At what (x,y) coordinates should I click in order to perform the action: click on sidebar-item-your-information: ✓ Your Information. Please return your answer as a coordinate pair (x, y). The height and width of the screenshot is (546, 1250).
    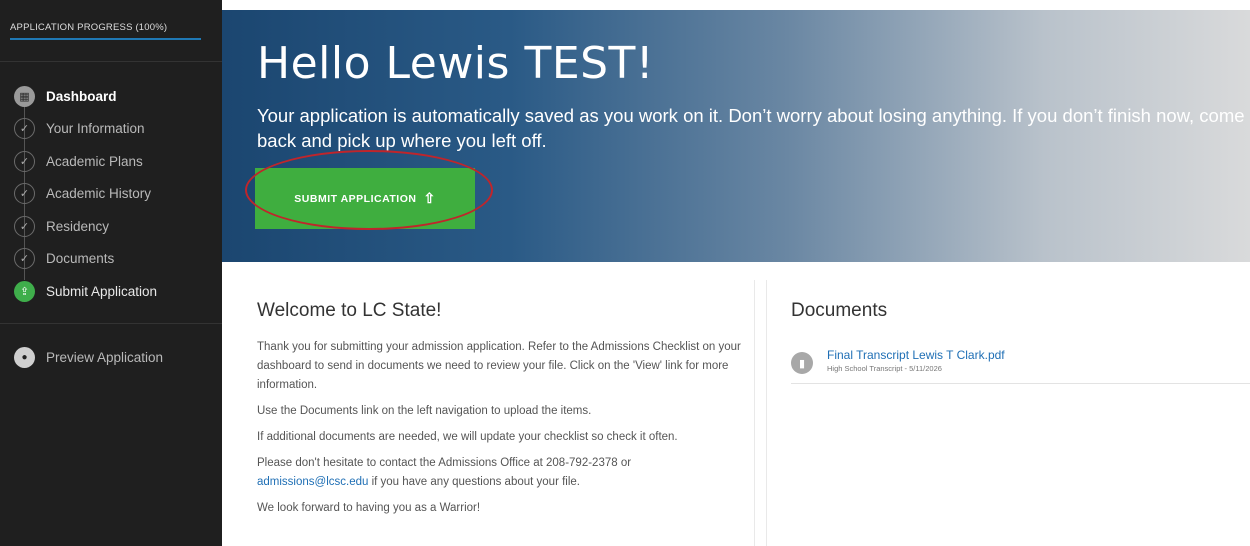
    Looking at the image, I should click on (111, 129).